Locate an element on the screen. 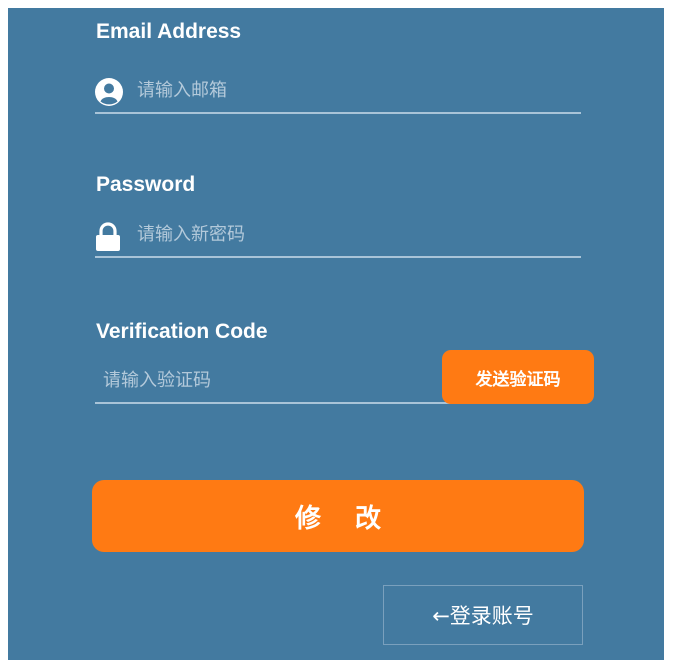 Image resolution: width=678 pixels, height=668 pixels. lock-icon is located at coordinates (108, 237).